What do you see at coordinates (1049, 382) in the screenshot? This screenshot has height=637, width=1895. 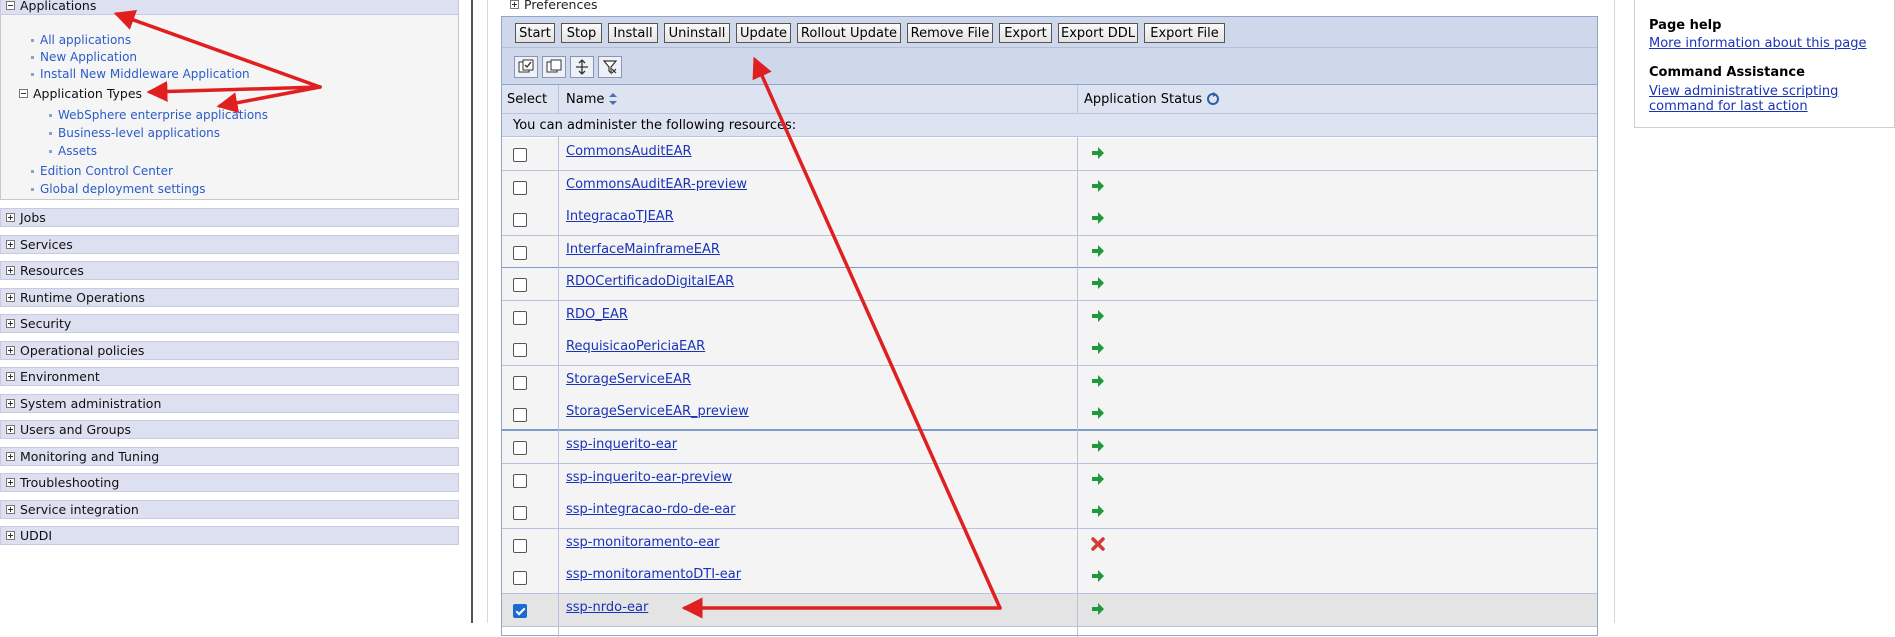 I see `table-row: StorageServiceEAR` at bounding box center [1049, 382].